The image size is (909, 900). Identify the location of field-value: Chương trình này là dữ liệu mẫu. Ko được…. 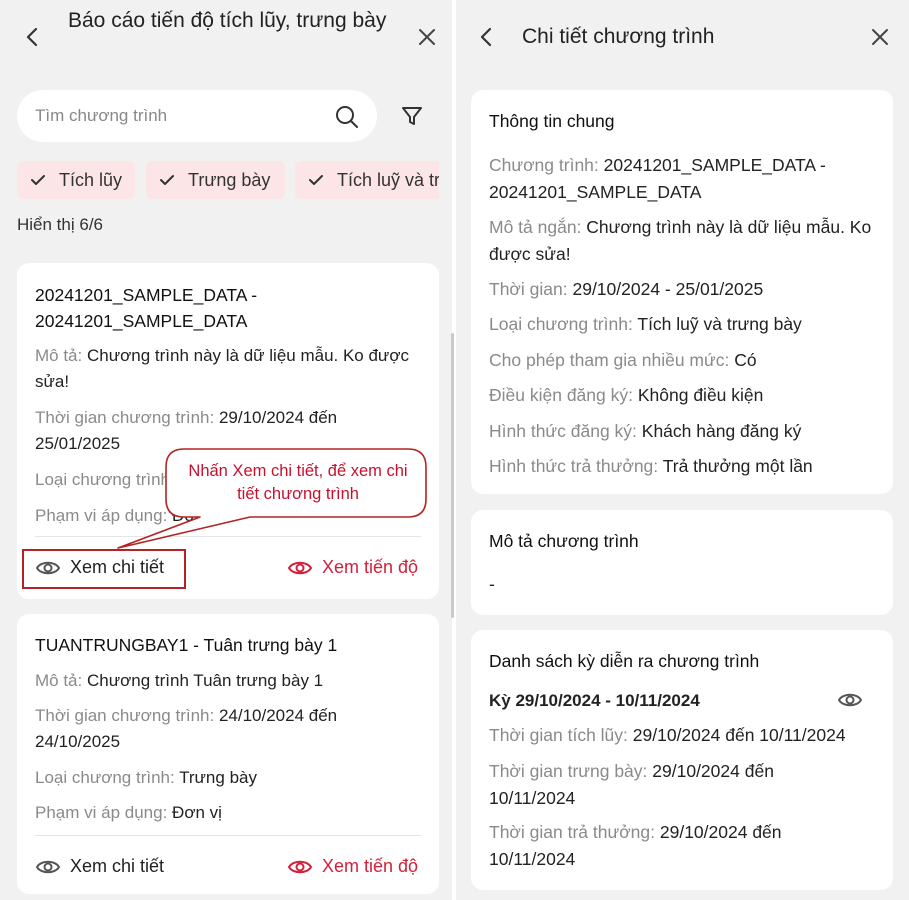
(222, 368).